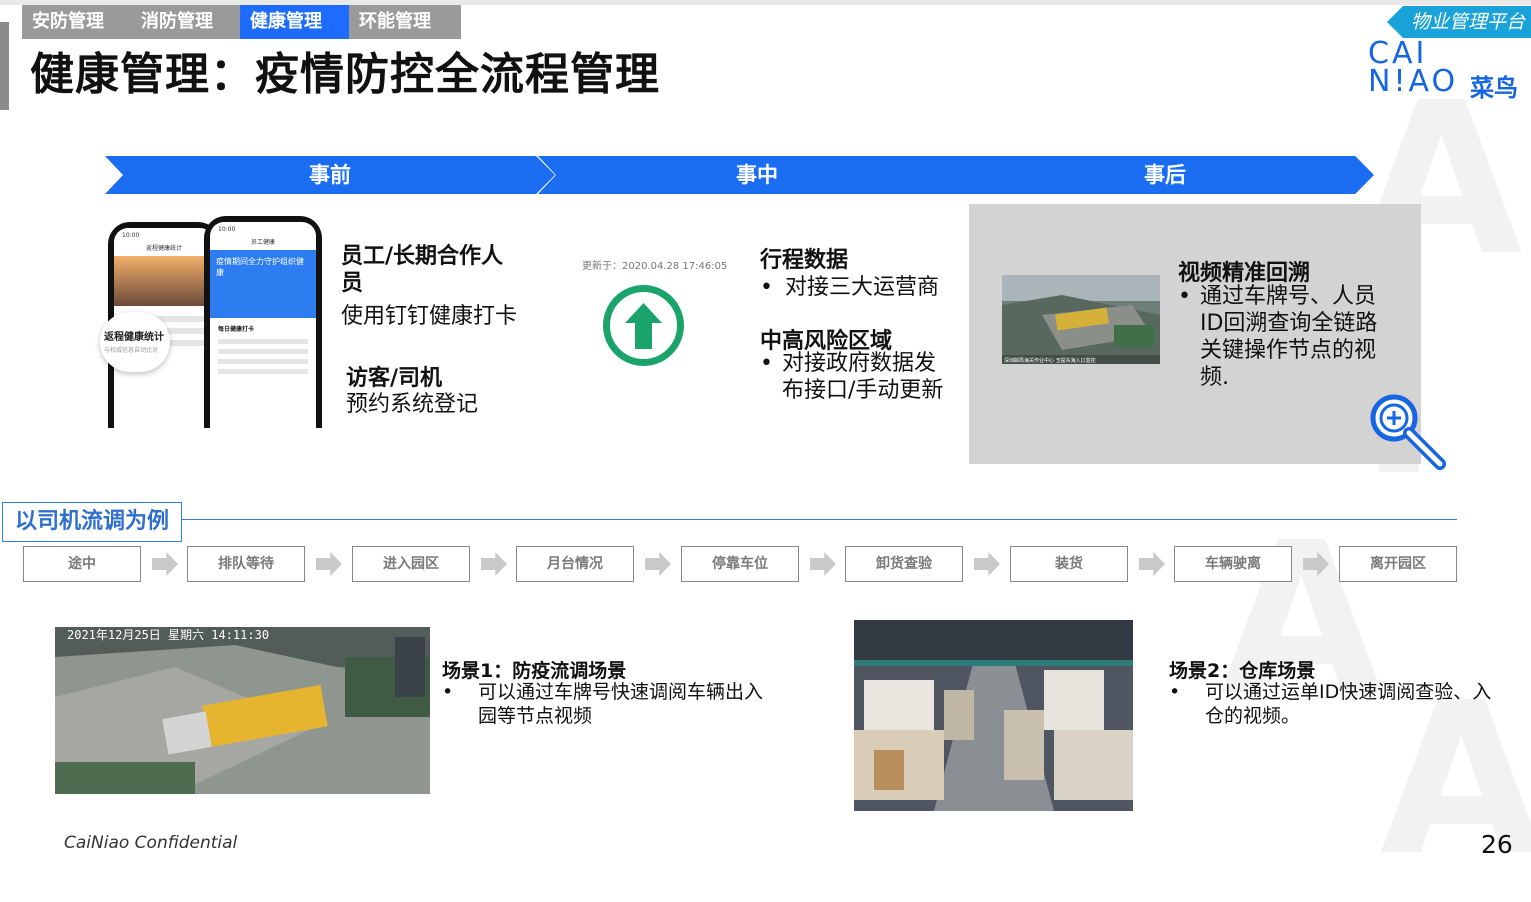 The height and width of the screenshot is (902, 1531). What do you see at coordinates (412, 404) in the screenshot?
I see `visitor-text: 预约系统登记` at bounding box center [412, 404].